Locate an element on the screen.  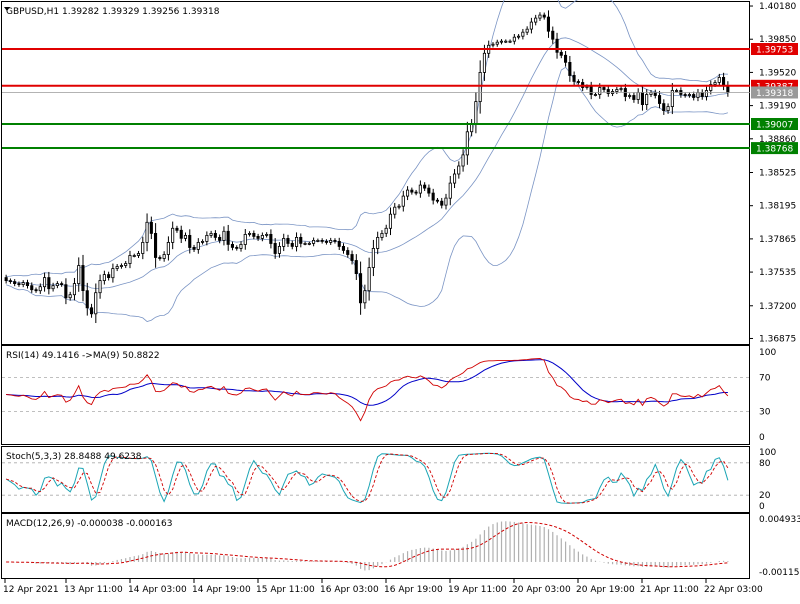
macd-tick-label: 0.004933 is located at coordinates (779, 520).